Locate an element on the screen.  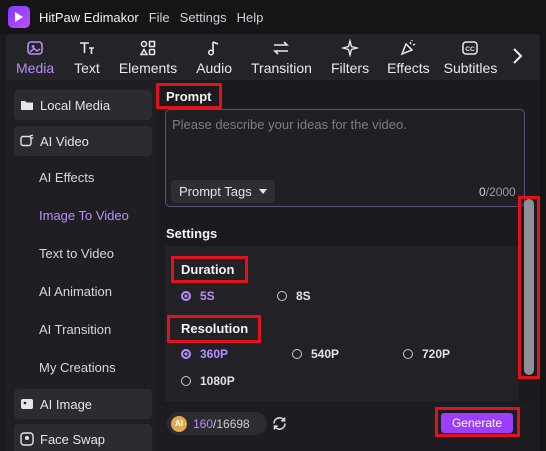
refresh-icon is located at coordinates (279, 423).